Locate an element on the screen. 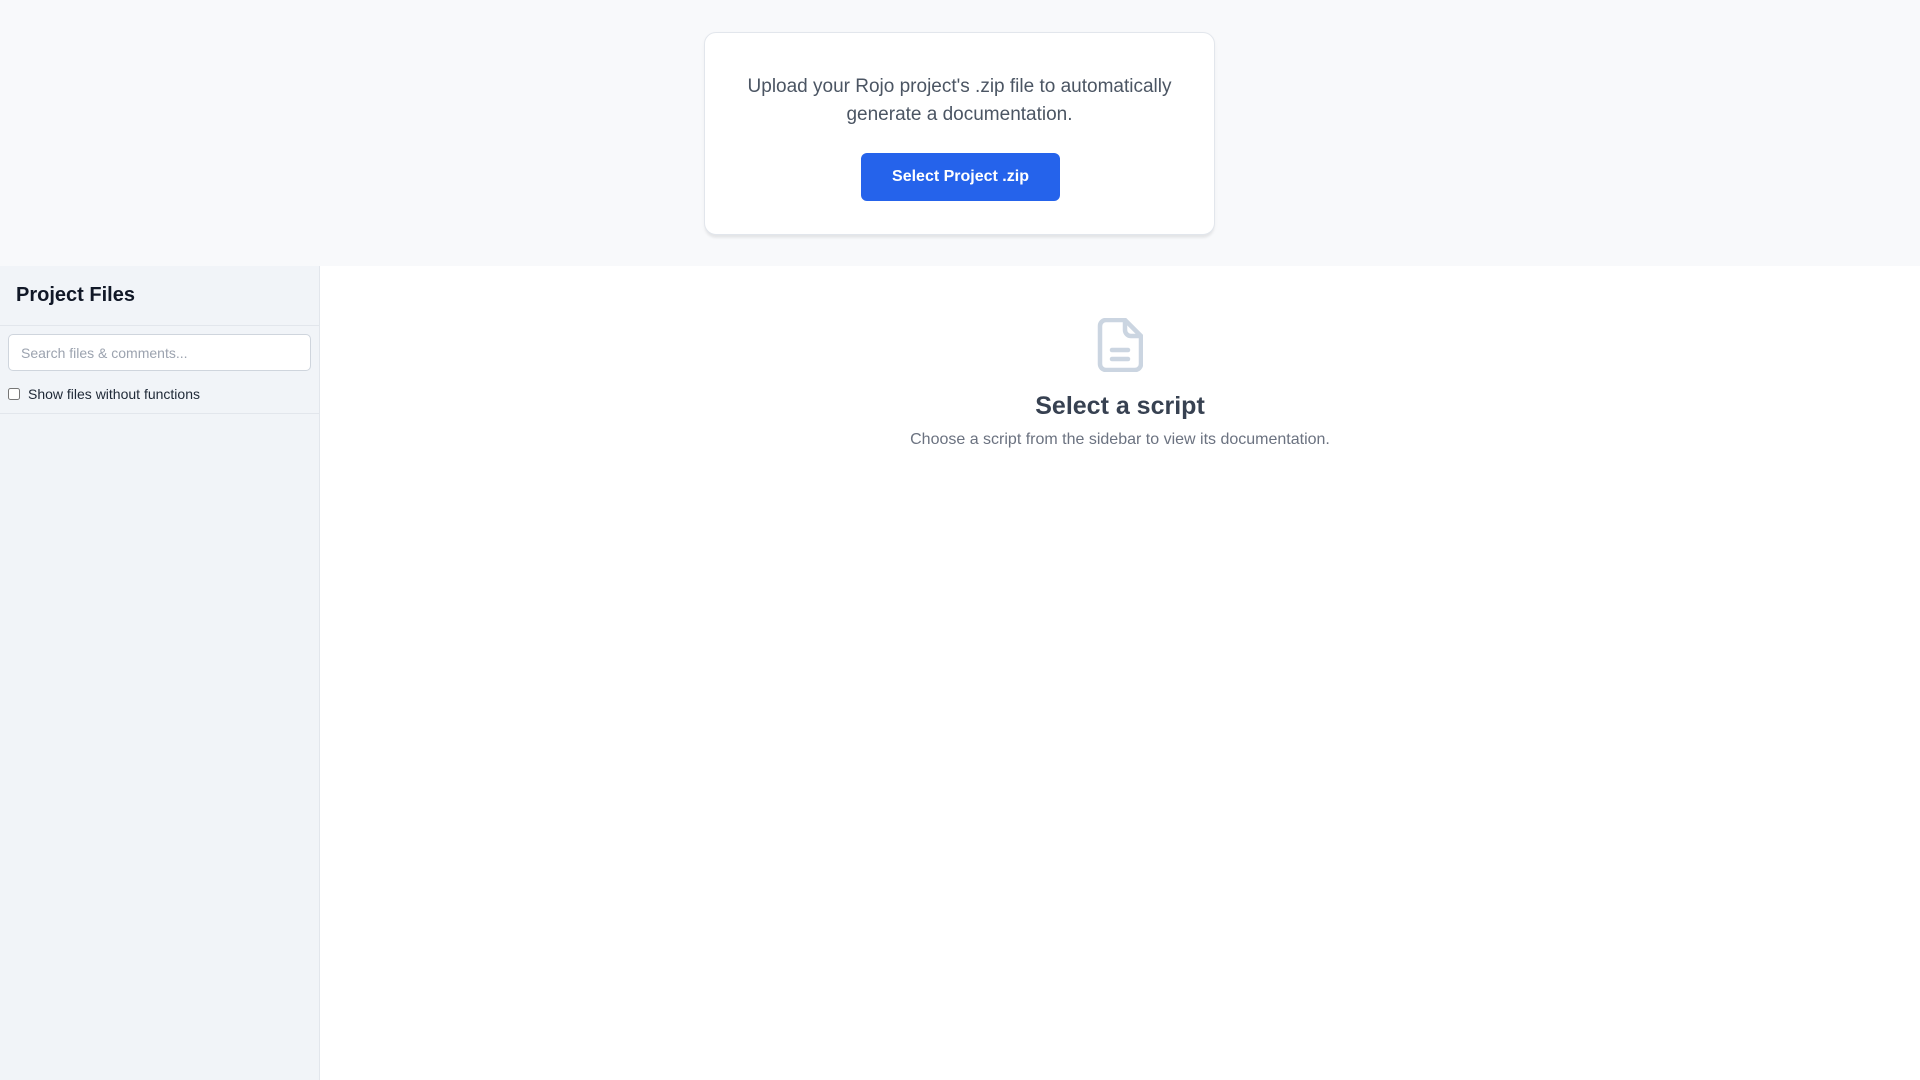 Image resolution: width=1920 pixels, height=1080 pixels. sidebar-search-container is located at coordinates (159, 348).